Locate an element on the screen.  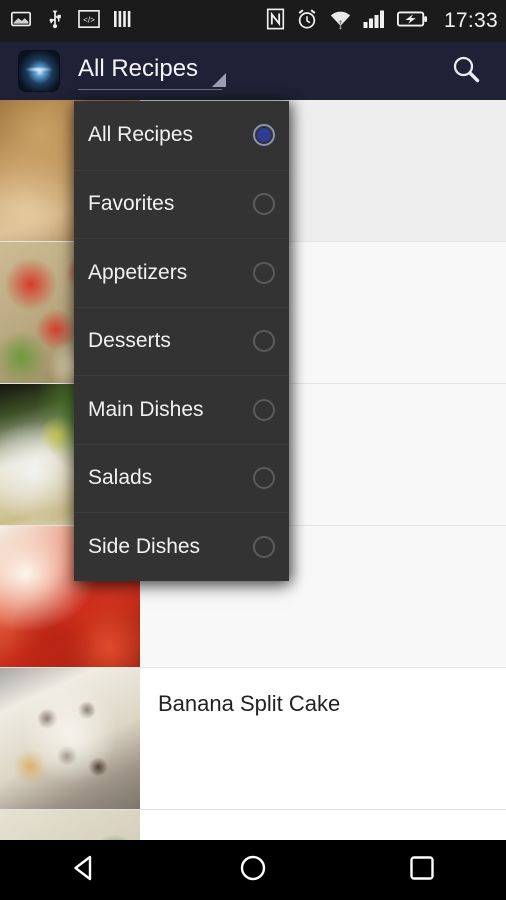
recents-button is located at coordinates (422, 870).